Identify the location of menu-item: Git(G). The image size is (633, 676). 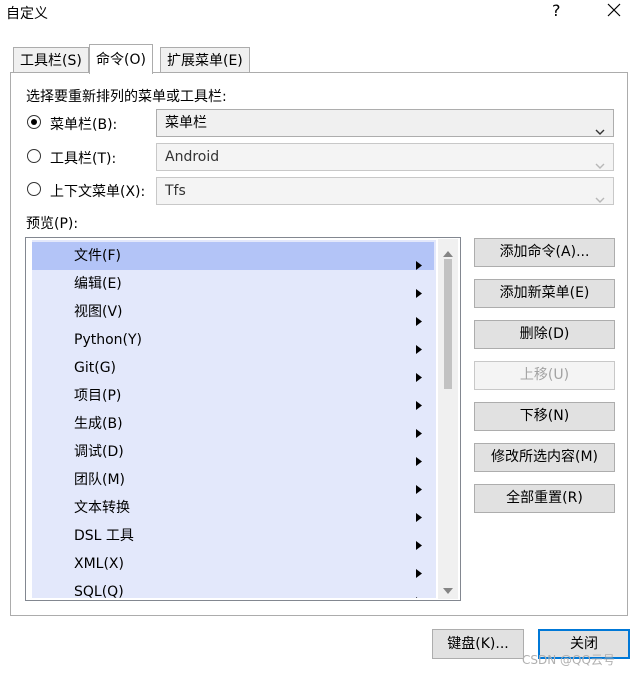
(233, 368).